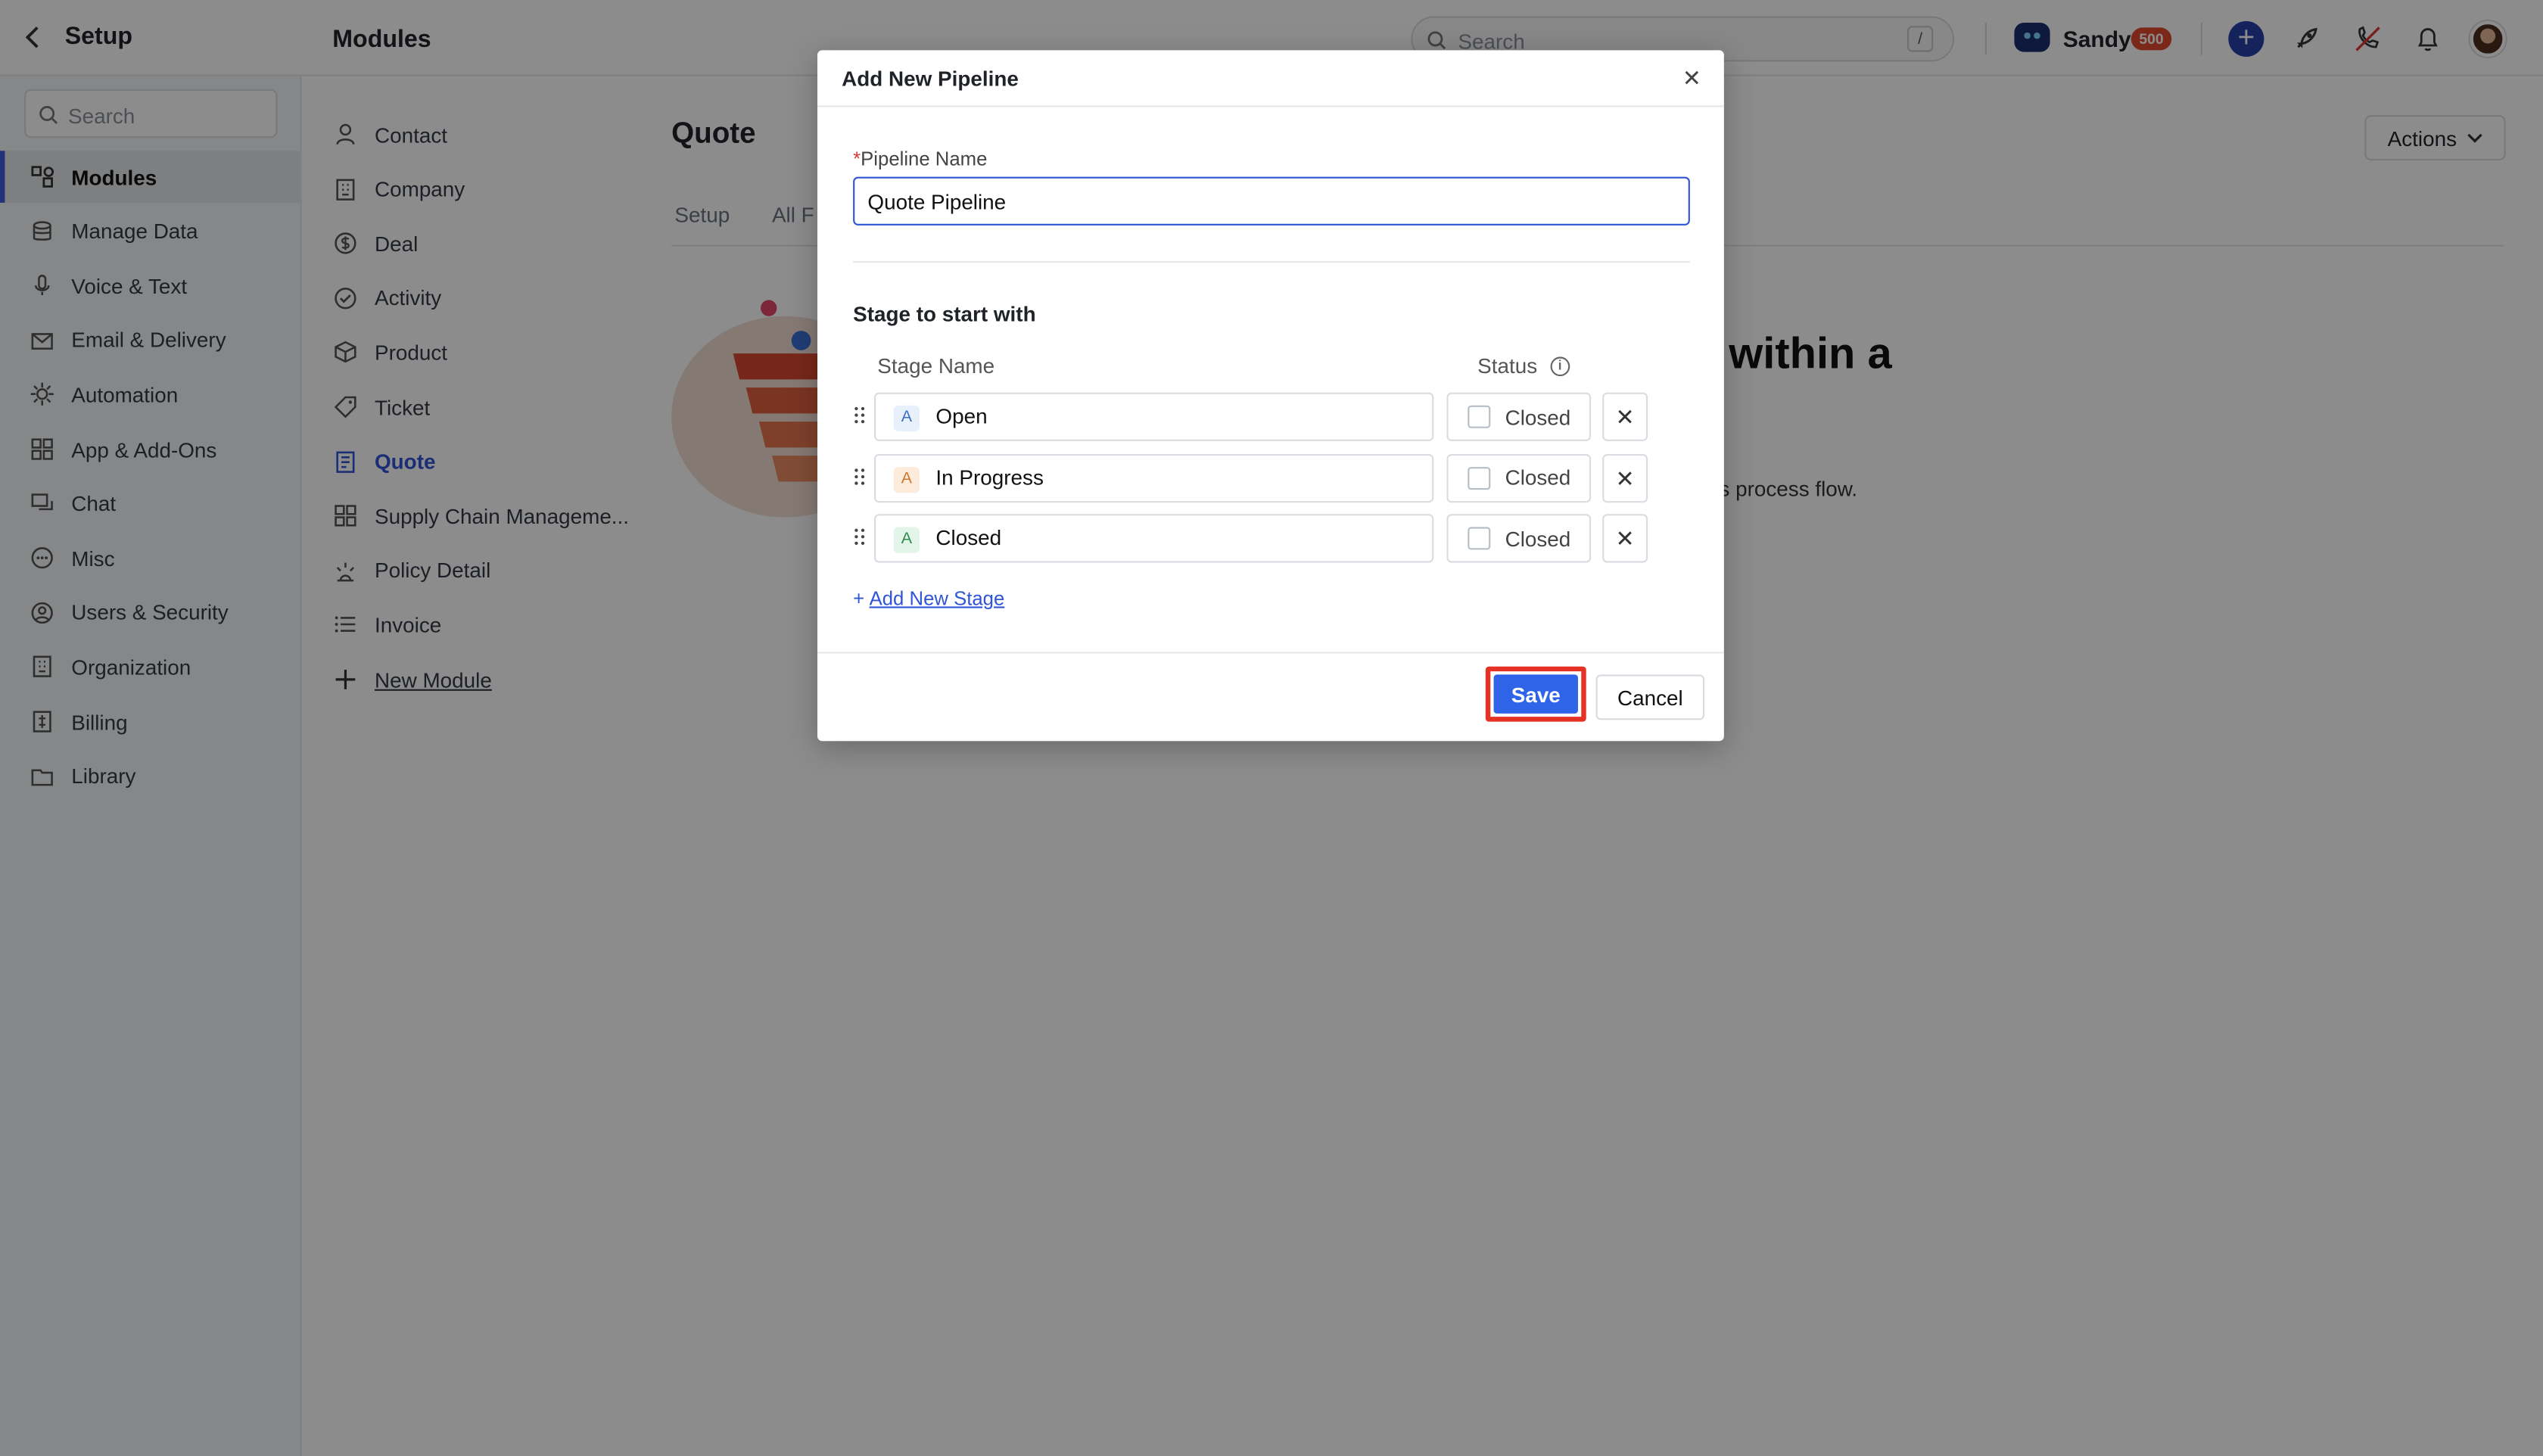 This screenshot has width=2543, height=1456. What do you see at coordinates (1270, 79) in the screenshot?
I see `dialog-header: Add New Pipeline ✕` at bounding box center [1270, 79].